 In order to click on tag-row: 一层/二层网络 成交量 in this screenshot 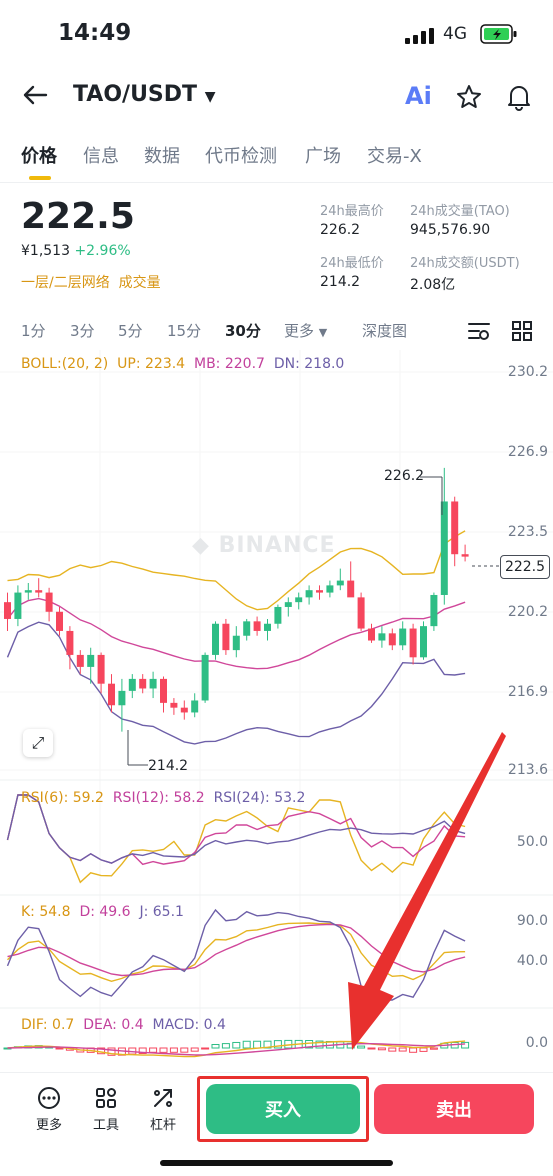, I will do `click(91, 282)`.